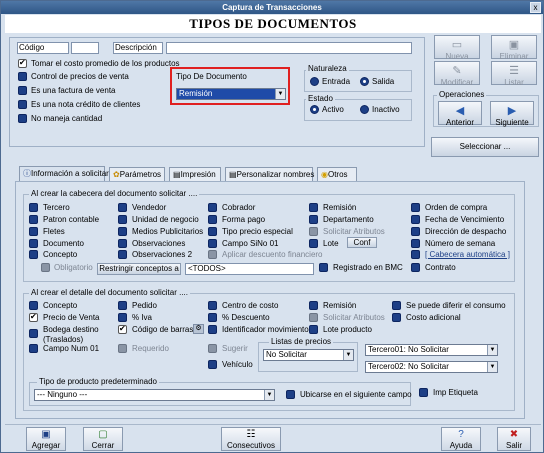 This screenshot has width=544, height=453. I want to click on registrado-bmc-checkbox, so click(323, 267).